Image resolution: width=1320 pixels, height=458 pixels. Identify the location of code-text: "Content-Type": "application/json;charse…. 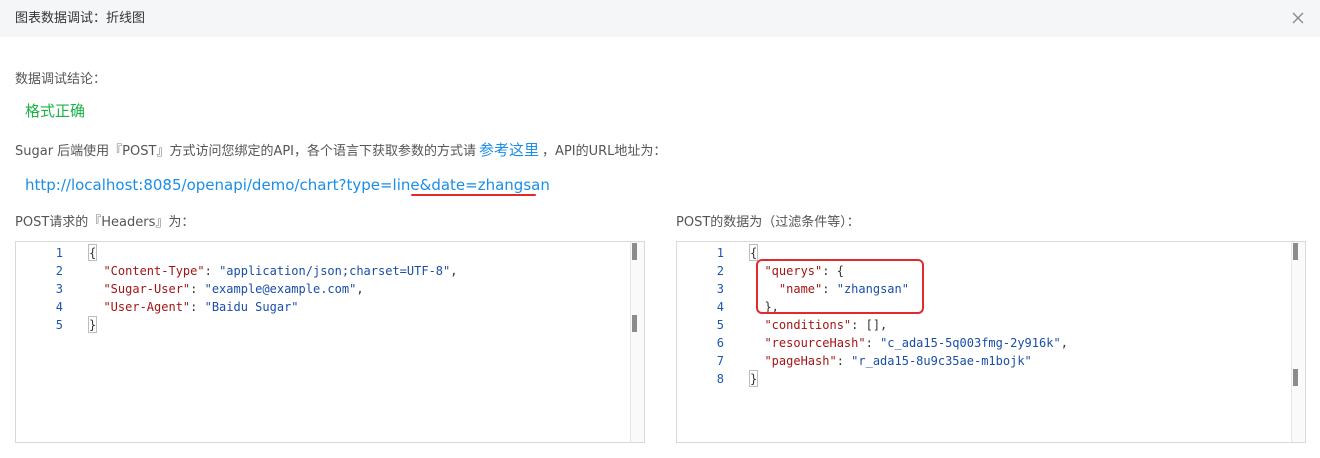
(273, 271).